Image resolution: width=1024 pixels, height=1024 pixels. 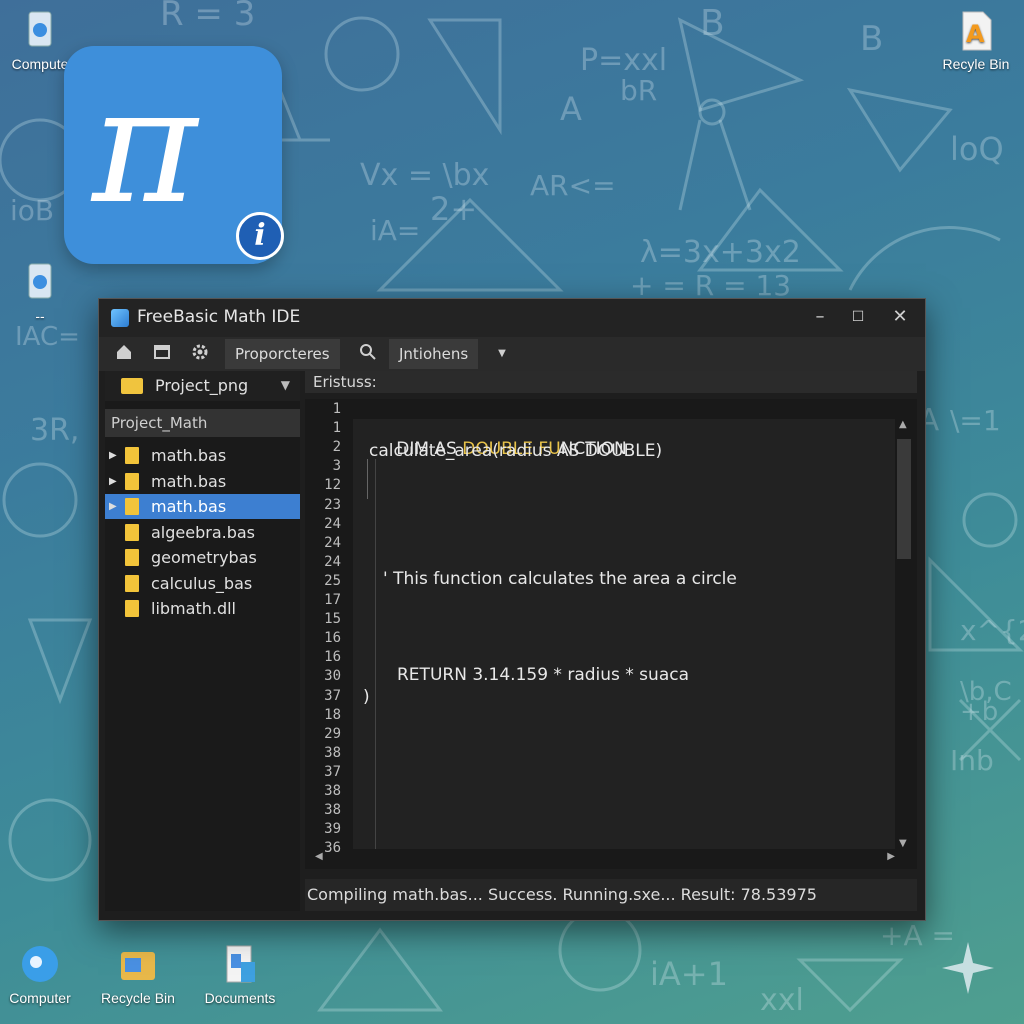 I want to click on wallpaper-formula: Inb, so click(x=972, y=760).